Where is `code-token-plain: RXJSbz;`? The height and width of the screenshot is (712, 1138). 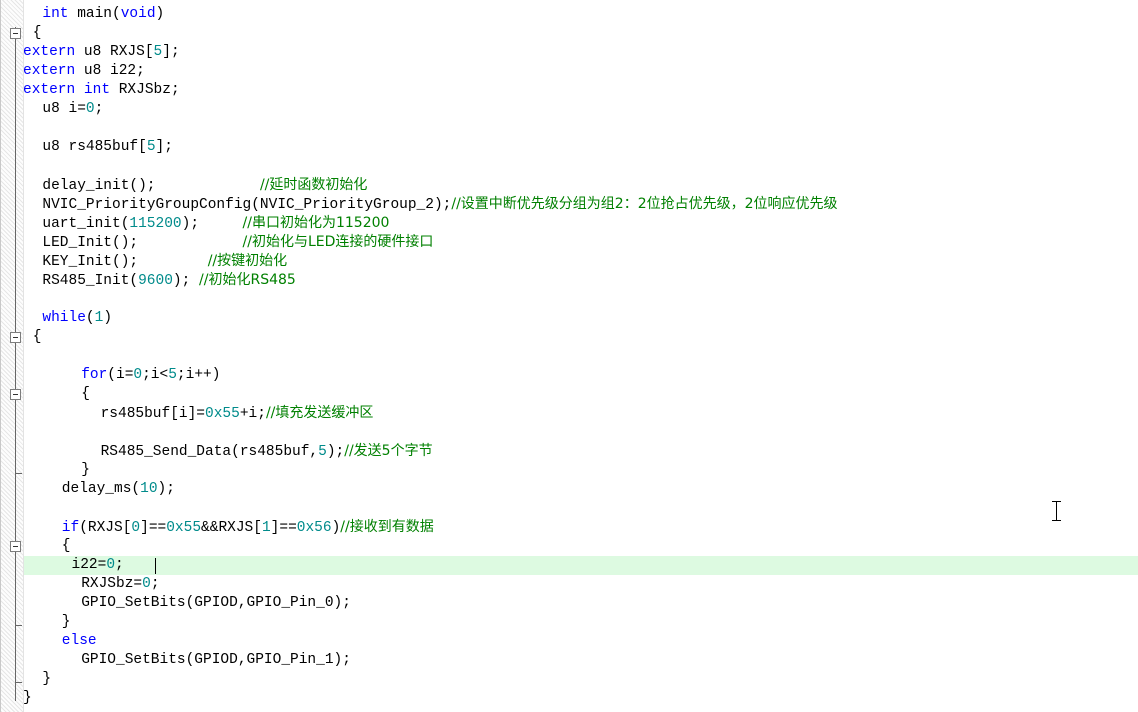
code-token-plain: RXJSbz; is located at coordinates (145, 90).